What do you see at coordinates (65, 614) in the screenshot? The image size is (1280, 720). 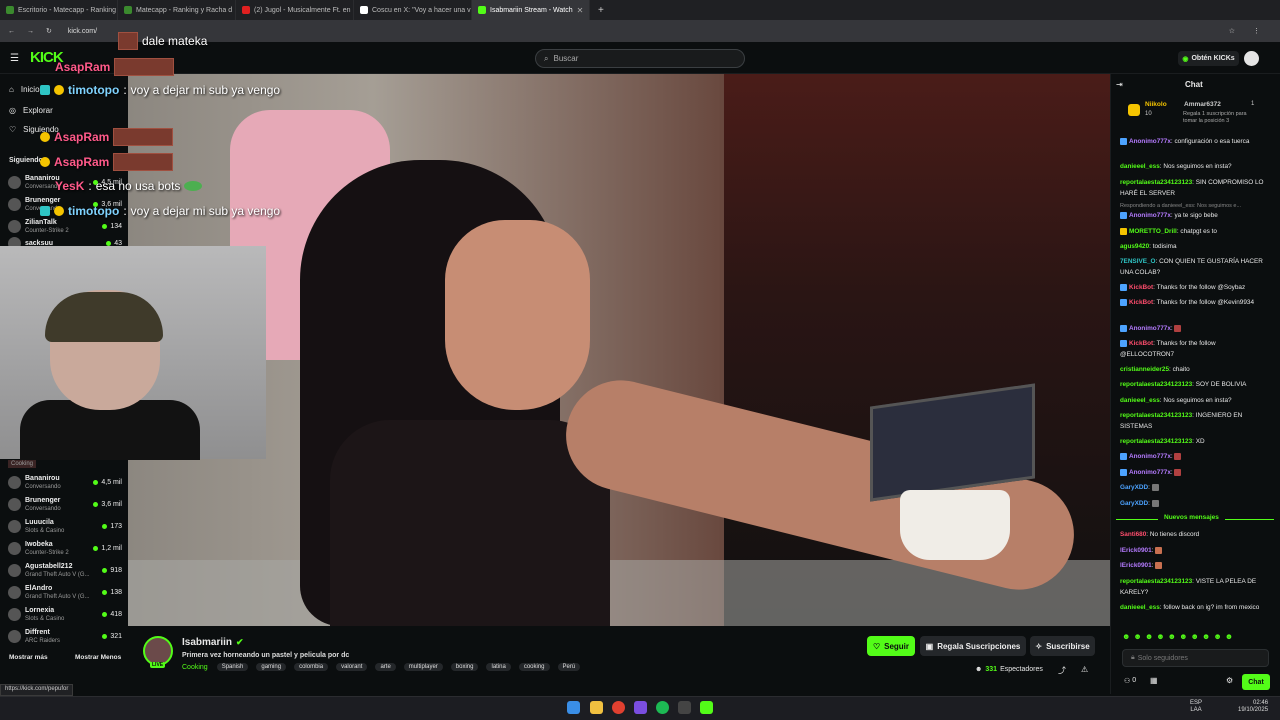 I see `following-item: Lornexia Slots & Casino 418` at bounding box center [65, 614].